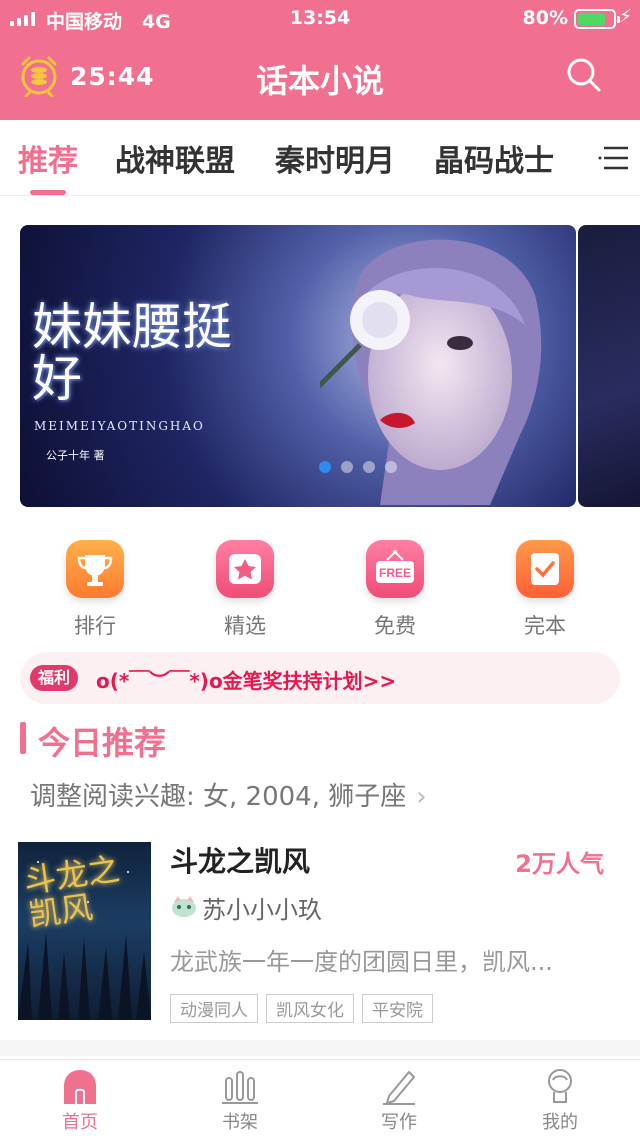  Describe the element at coordinates (80, 1122) in the screenshot. I see `nav-home-label: 首页` at that location.